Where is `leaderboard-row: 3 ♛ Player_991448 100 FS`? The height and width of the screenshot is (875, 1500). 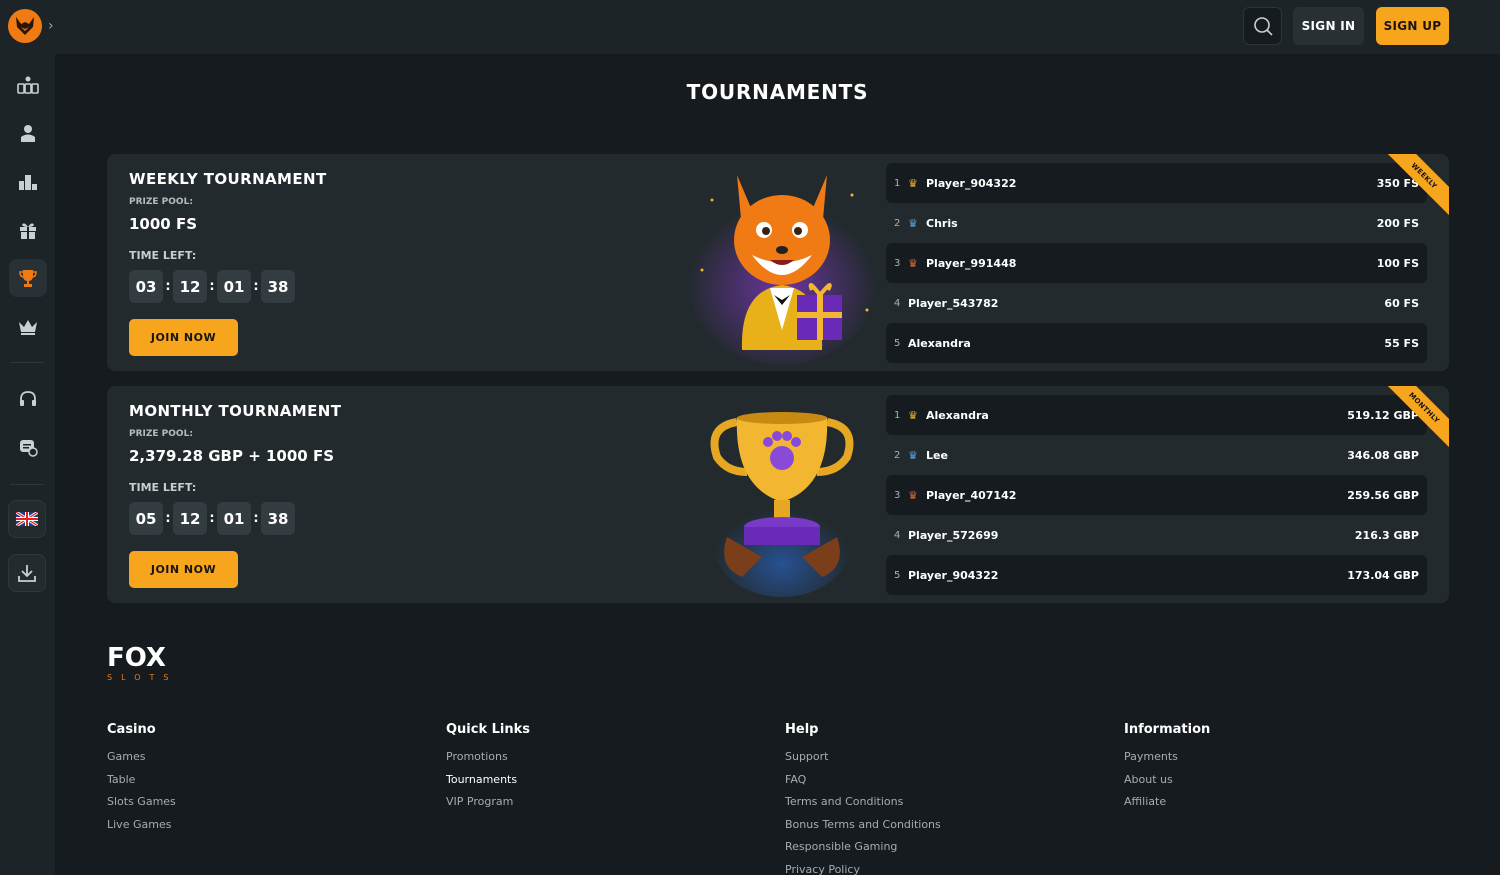 leaderboard-row: 3 ♛ Player_991448 100 FS is located at coordinates (1156, 263).